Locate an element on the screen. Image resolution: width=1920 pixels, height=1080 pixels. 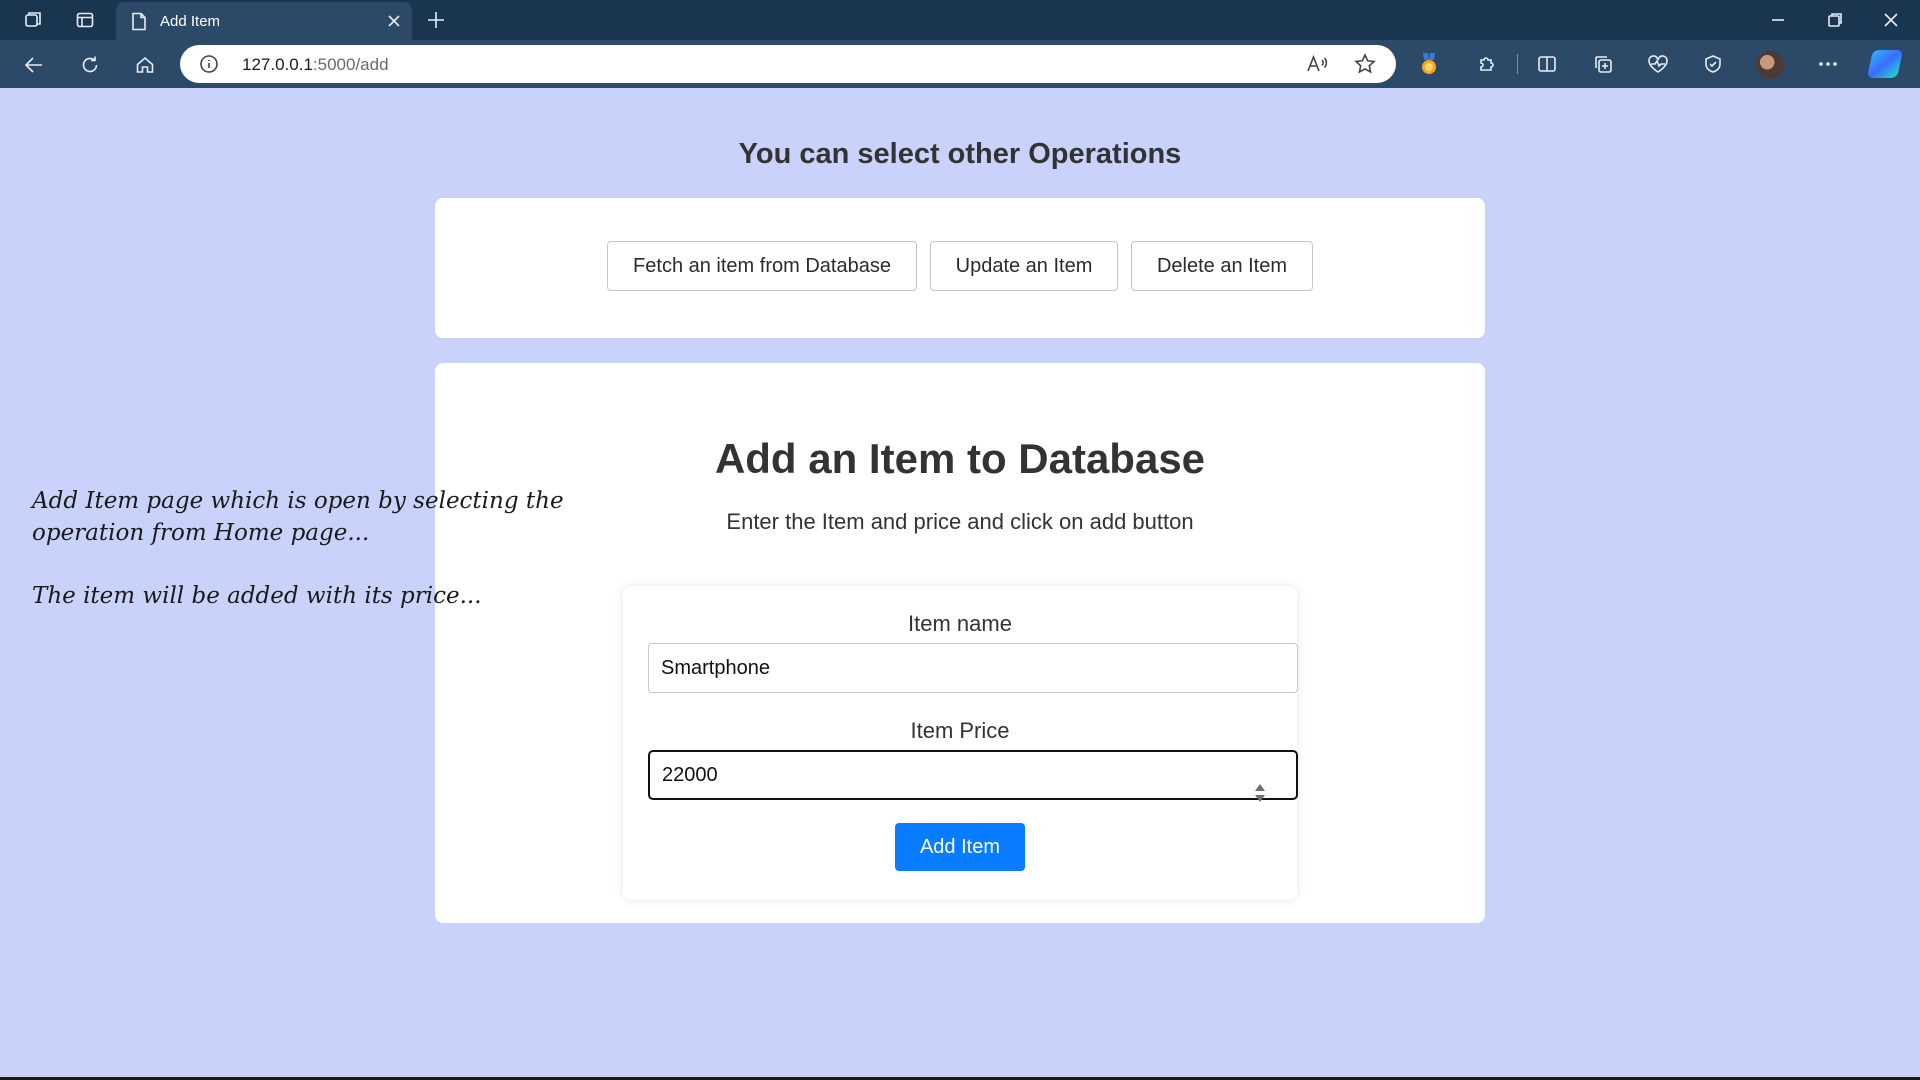
tab-add-item: Add Item is located at coordinates (264, 21).